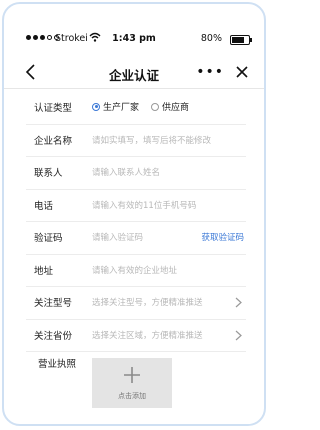 The image size is (320, 430). What do you see at coordinates (132, 375) in the screenshot?
I see `plus-icon` at bounding box center [132, 375].